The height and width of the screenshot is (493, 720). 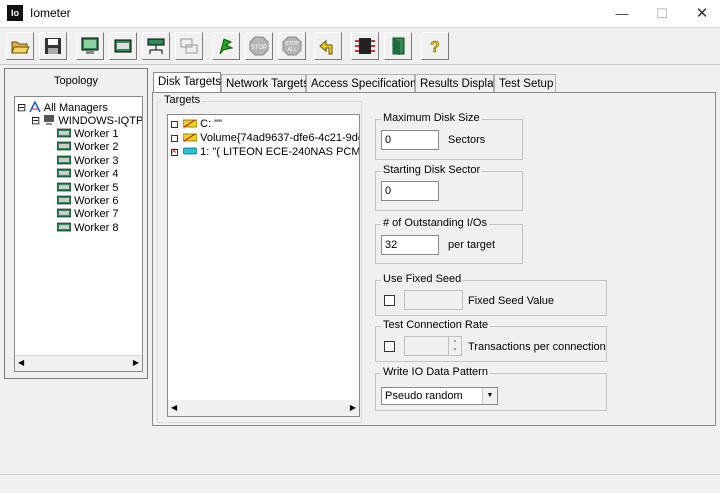 I want to click on tree-node-all-managers: ⊟ All Managers, so click(x=62, y=107).